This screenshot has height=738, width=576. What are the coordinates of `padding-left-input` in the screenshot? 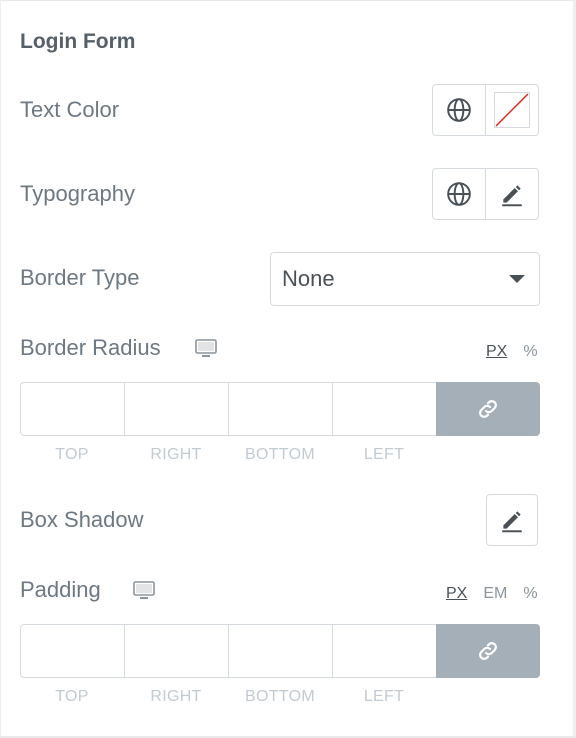 It's located at (384, 651).